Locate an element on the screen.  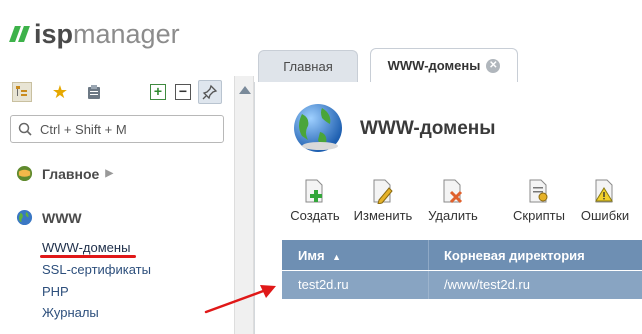
edit-icon is located at coordinates (383, 191).